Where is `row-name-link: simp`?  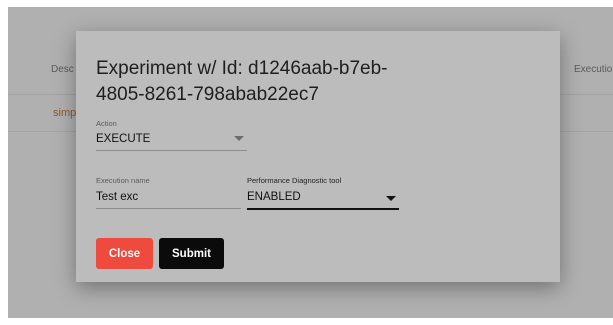 row-name-link: simp is located at coordinates (65, 113).